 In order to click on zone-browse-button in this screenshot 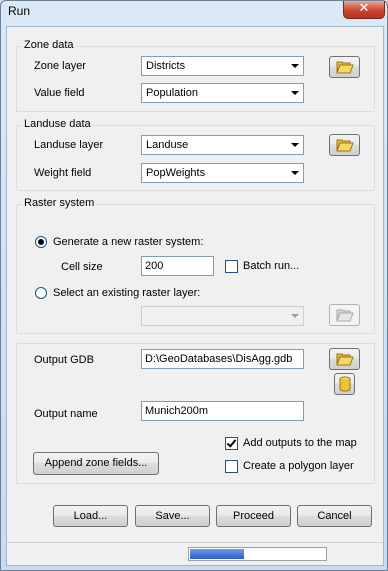, I will do `click(344, 67)`.